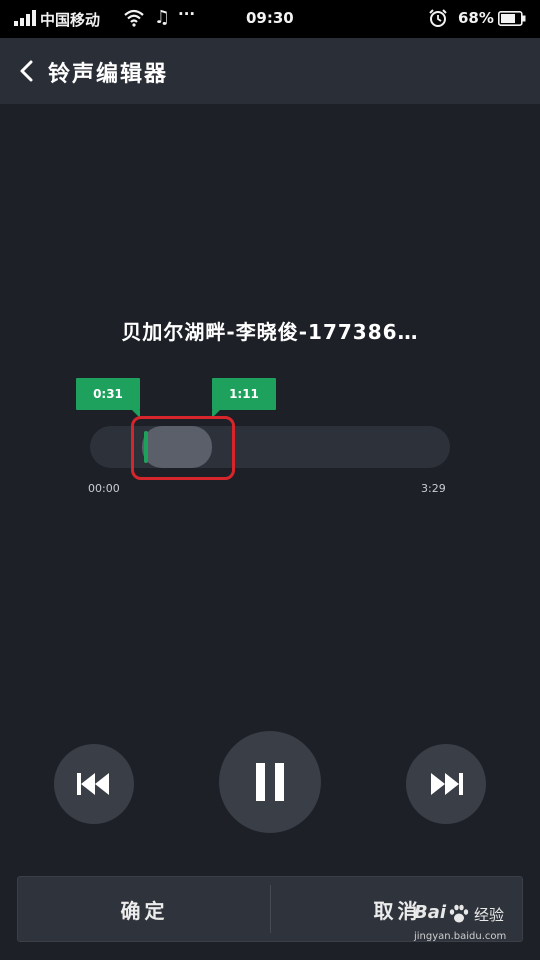  What do you see at coordinates (70, 20) in the screenshot?
I see `carrier-label: 中国移动` at bounding box center [70, 20].